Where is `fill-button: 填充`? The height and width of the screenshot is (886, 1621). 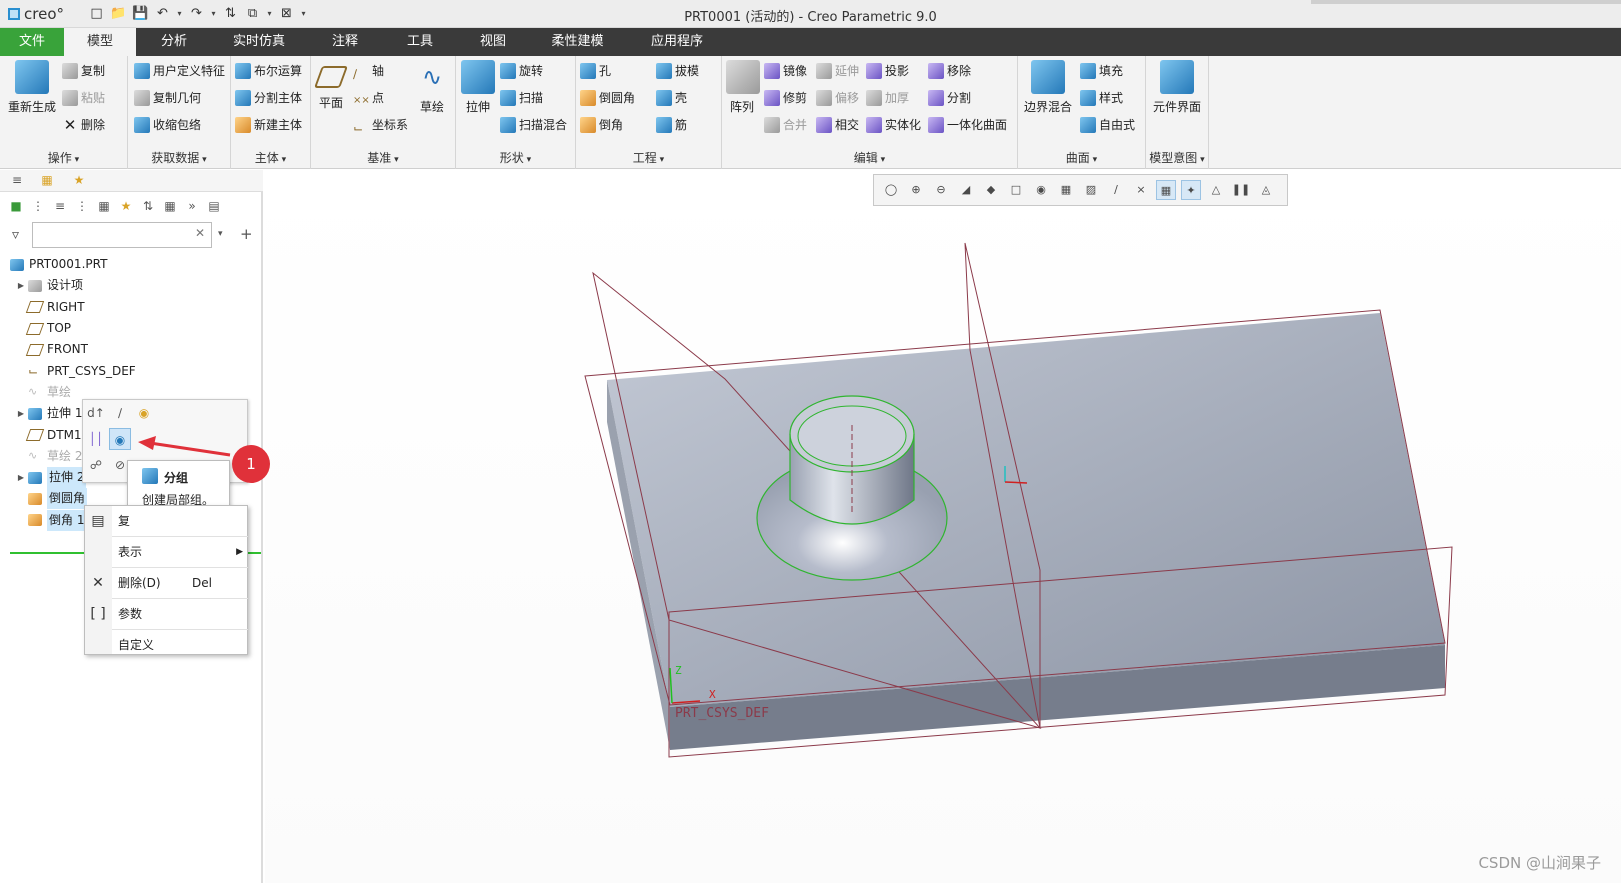
fill-button: 填充 is located at coordinates (1101, 71).